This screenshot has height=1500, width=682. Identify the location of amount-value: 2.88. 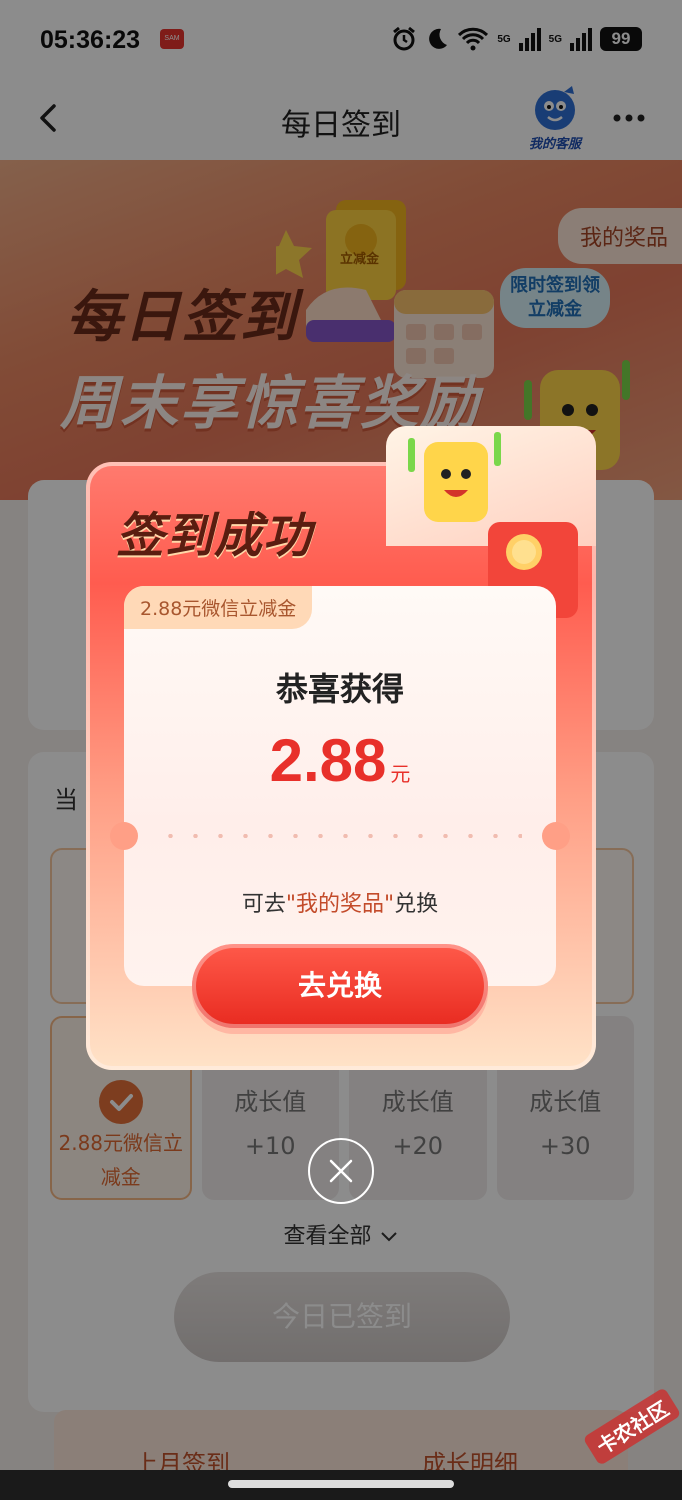
(328, 760).